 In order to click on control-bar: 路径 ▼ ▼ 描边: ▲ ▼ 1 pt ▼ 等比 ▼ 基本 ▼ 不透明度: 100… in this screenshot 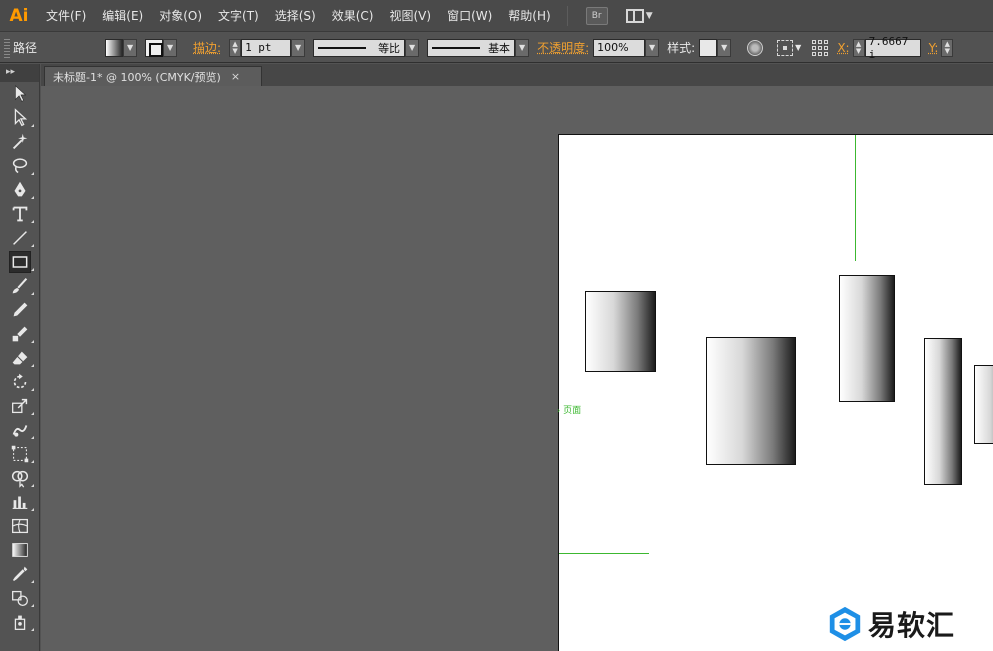, I will do `click(496, 48)`.